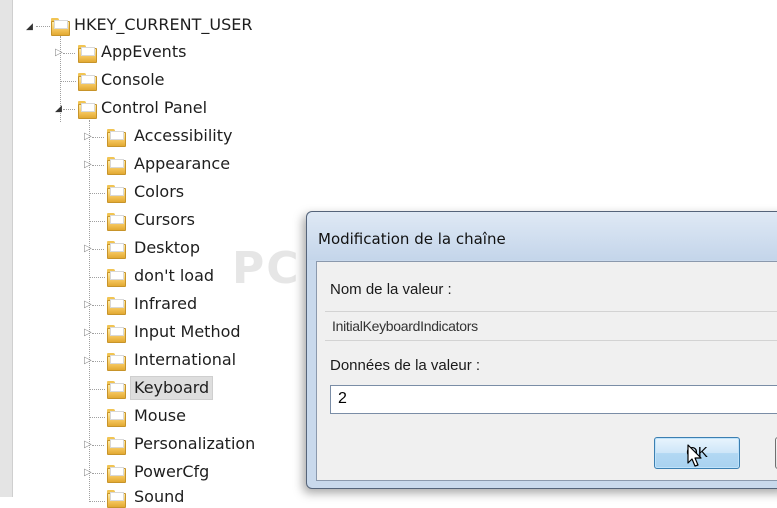  What do you see at coordinates (174, 276) in the screenshot?
I see `tree-item-dont-load: don't load` at bounding box center [174, 276].